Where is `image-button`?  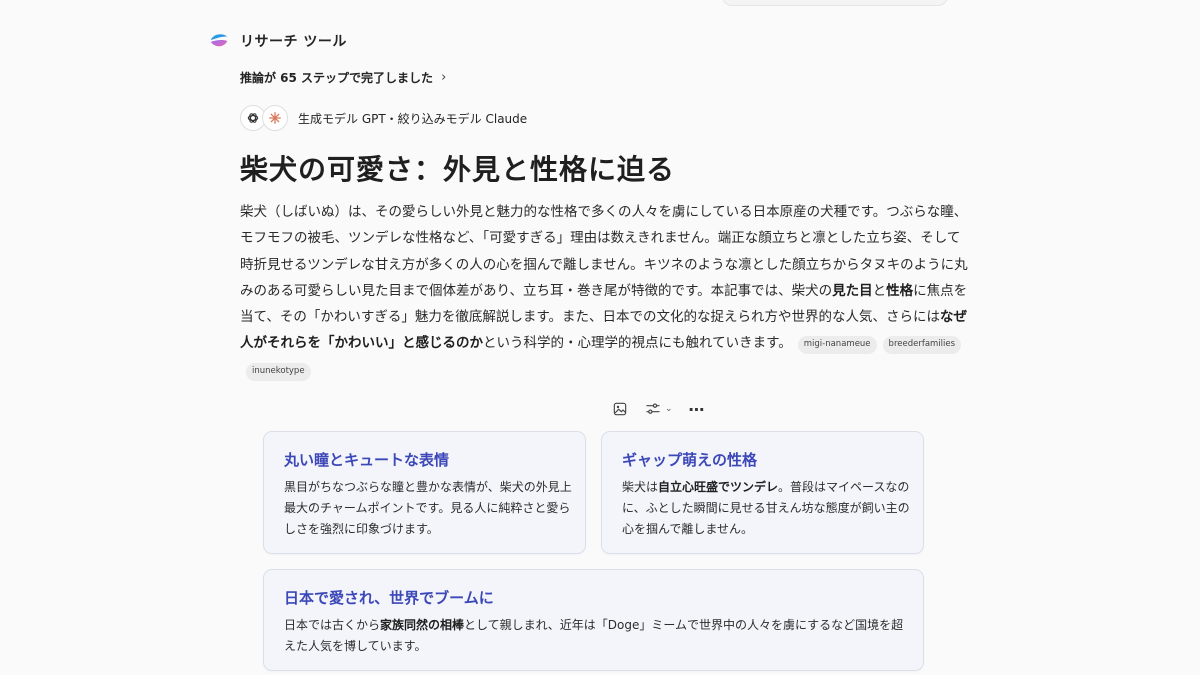 image-button is located at coordinates (620, 409).